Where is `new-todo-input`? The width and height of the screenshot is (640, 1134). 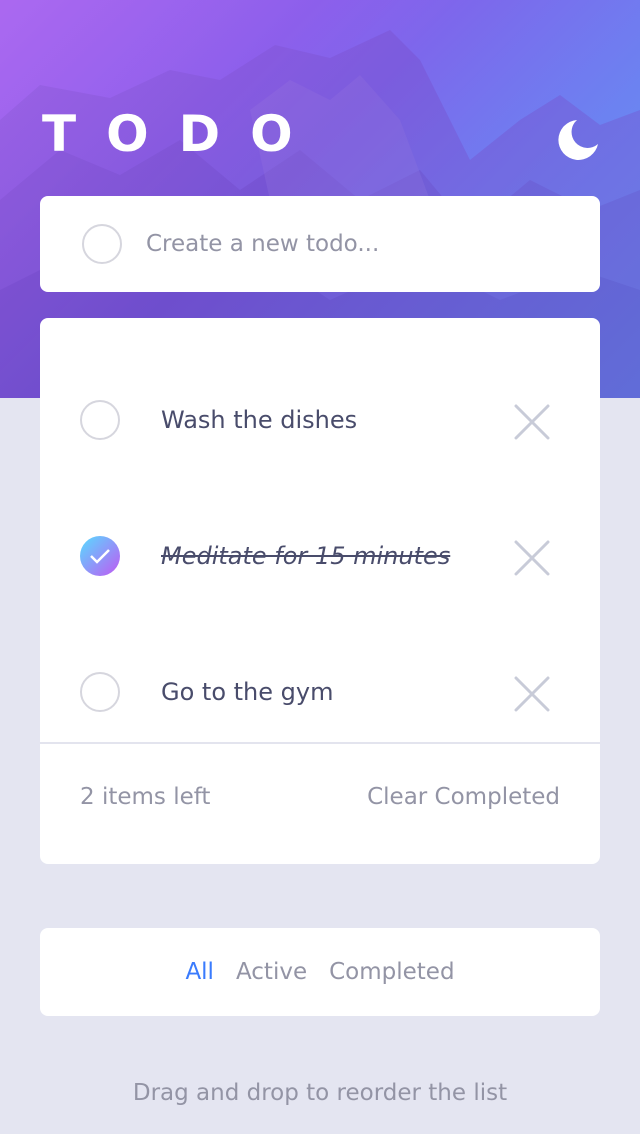
new-todo-input is located at coordinates (356, 244).